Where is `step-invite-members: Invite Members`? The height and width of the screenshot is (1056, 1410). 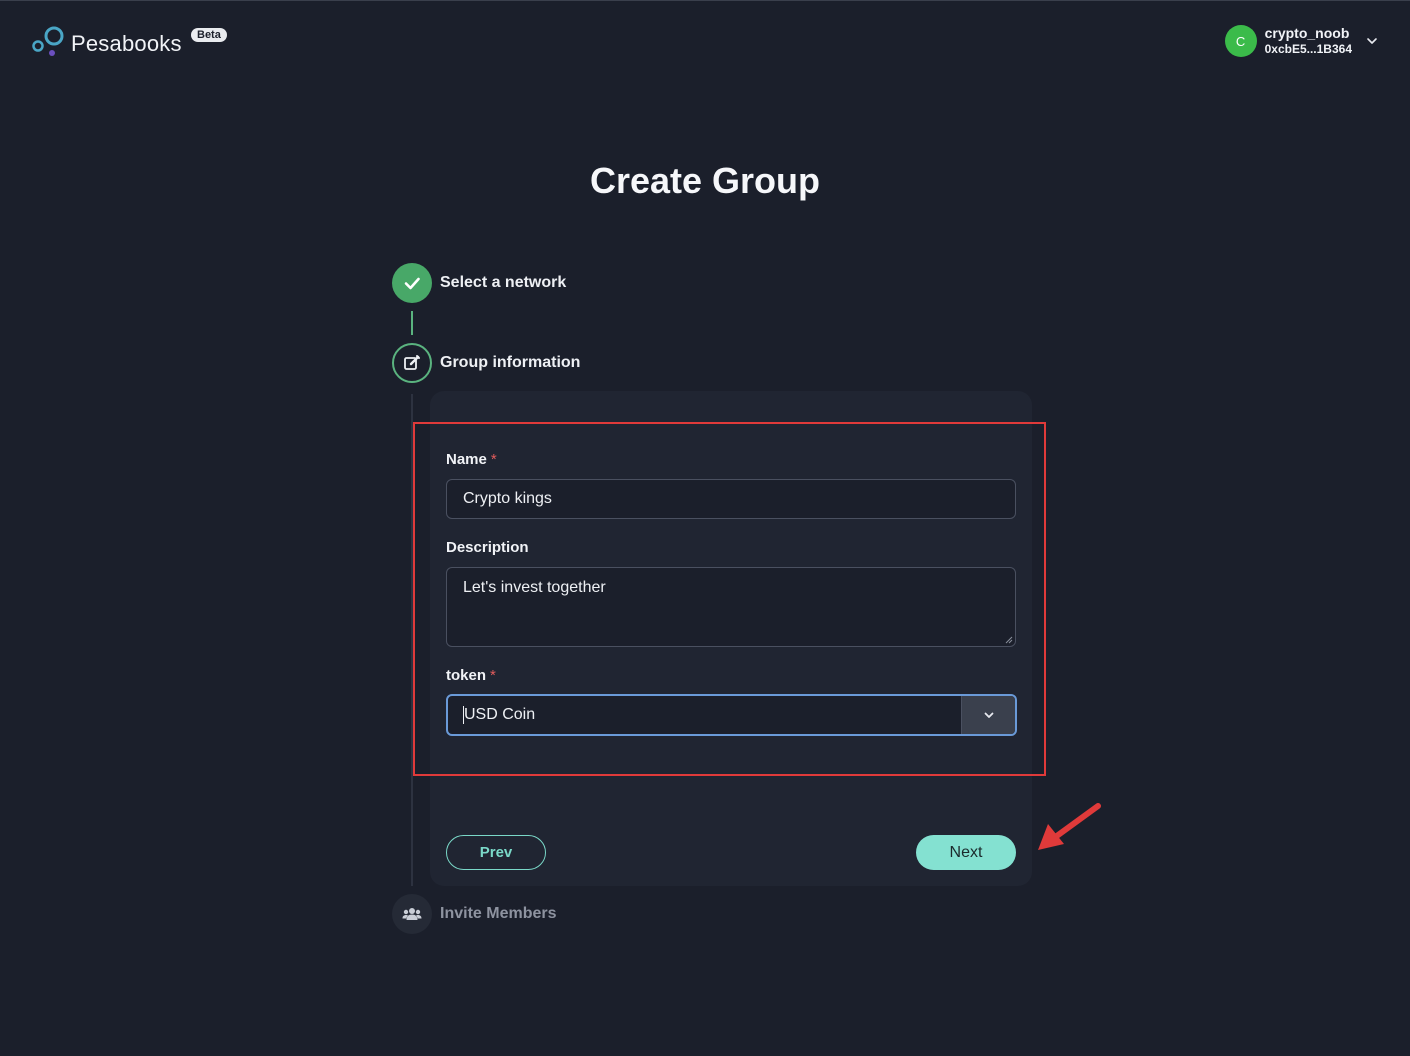
step-invite-members: Invite Members is located at coordinates (474, 914).